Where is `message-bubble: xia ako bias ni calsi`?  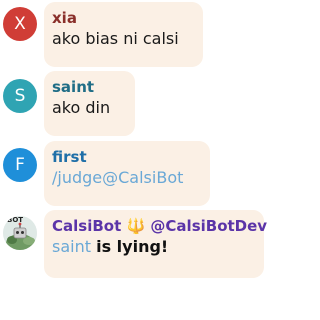
message-bubble: xia ako bias ni calsi is located at coordinates (123, 34).